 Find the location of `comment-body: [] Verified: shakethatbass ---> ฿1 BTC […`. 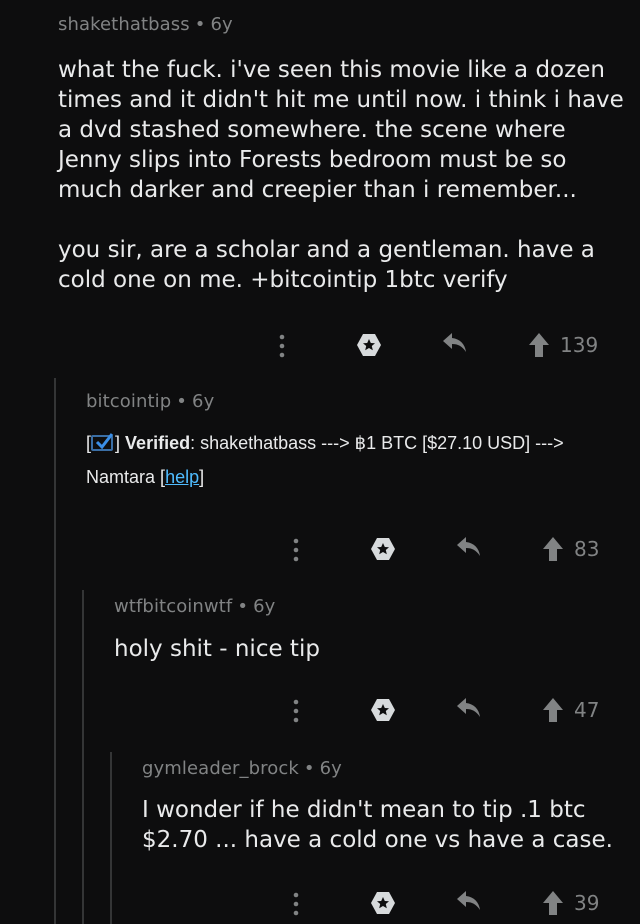

comment-body: [] Verified: shakethatbass ---> ฿1 BTC [… is located at coordinates (358, 460).